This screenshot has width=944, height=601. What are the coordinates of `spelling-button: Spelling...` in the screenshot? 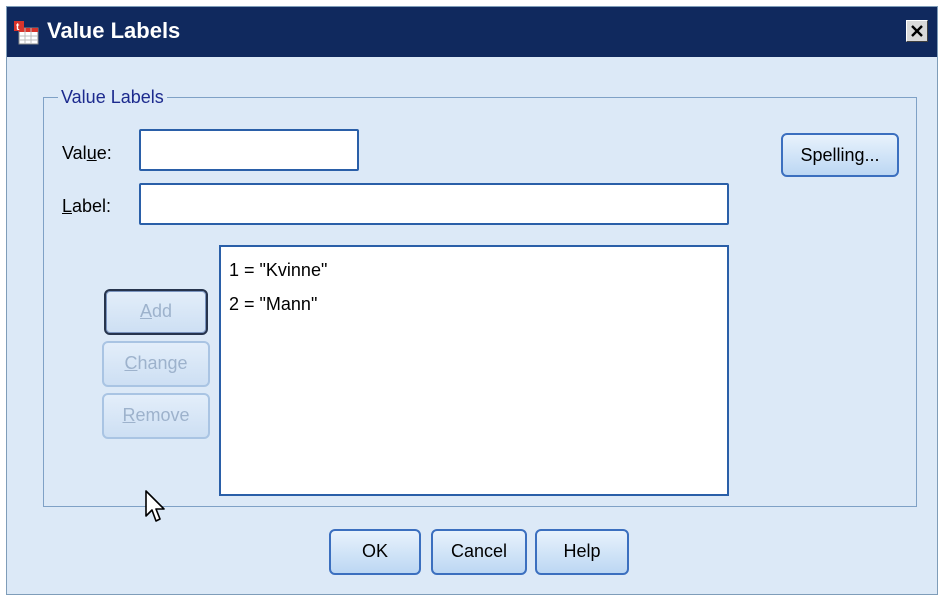 It's located at (840, 155).